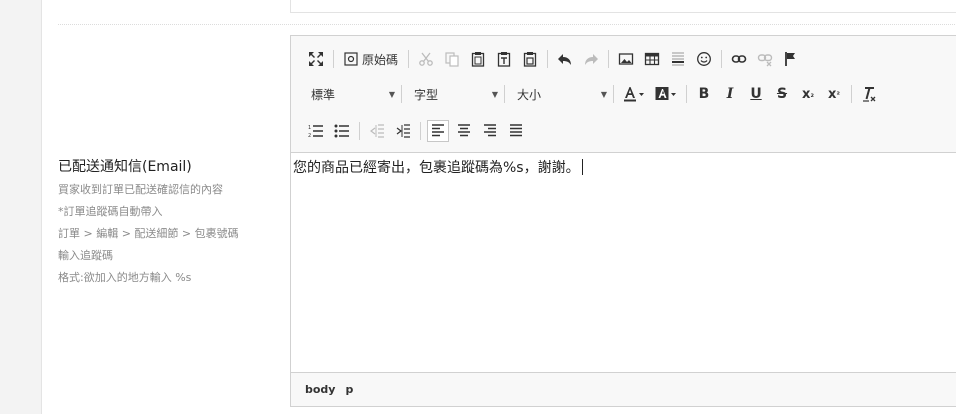 Image resolution: width=956 pixels, height=414 pixels. Describe the element at coordinates (320, 389) in the screenshot. I see `path-item-body: body` at that location.